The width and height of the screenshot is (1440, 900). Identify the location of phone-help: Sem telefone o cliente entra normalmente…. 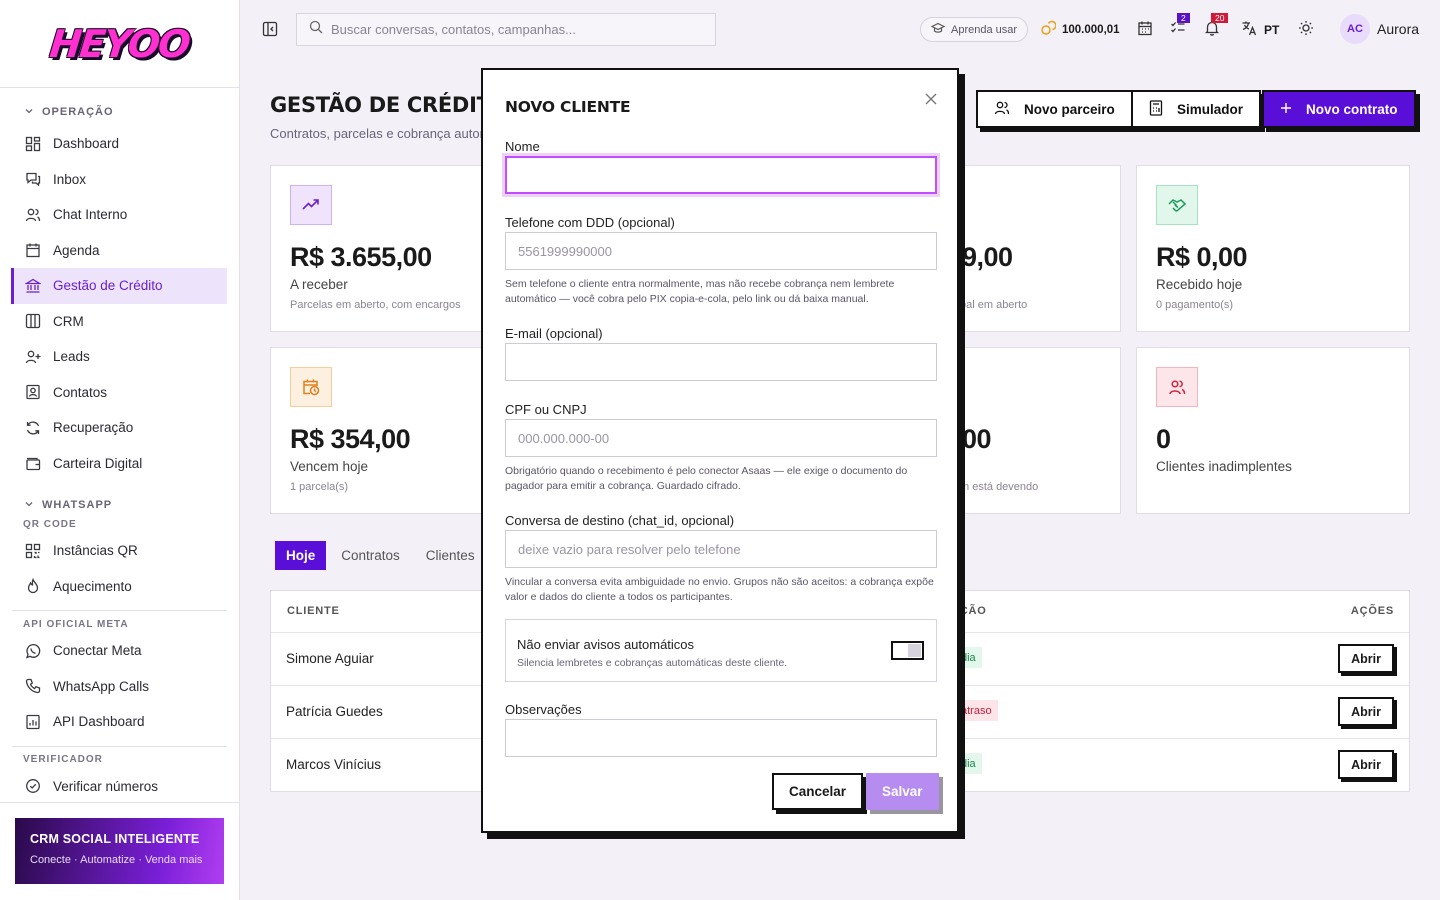
(700, 291).